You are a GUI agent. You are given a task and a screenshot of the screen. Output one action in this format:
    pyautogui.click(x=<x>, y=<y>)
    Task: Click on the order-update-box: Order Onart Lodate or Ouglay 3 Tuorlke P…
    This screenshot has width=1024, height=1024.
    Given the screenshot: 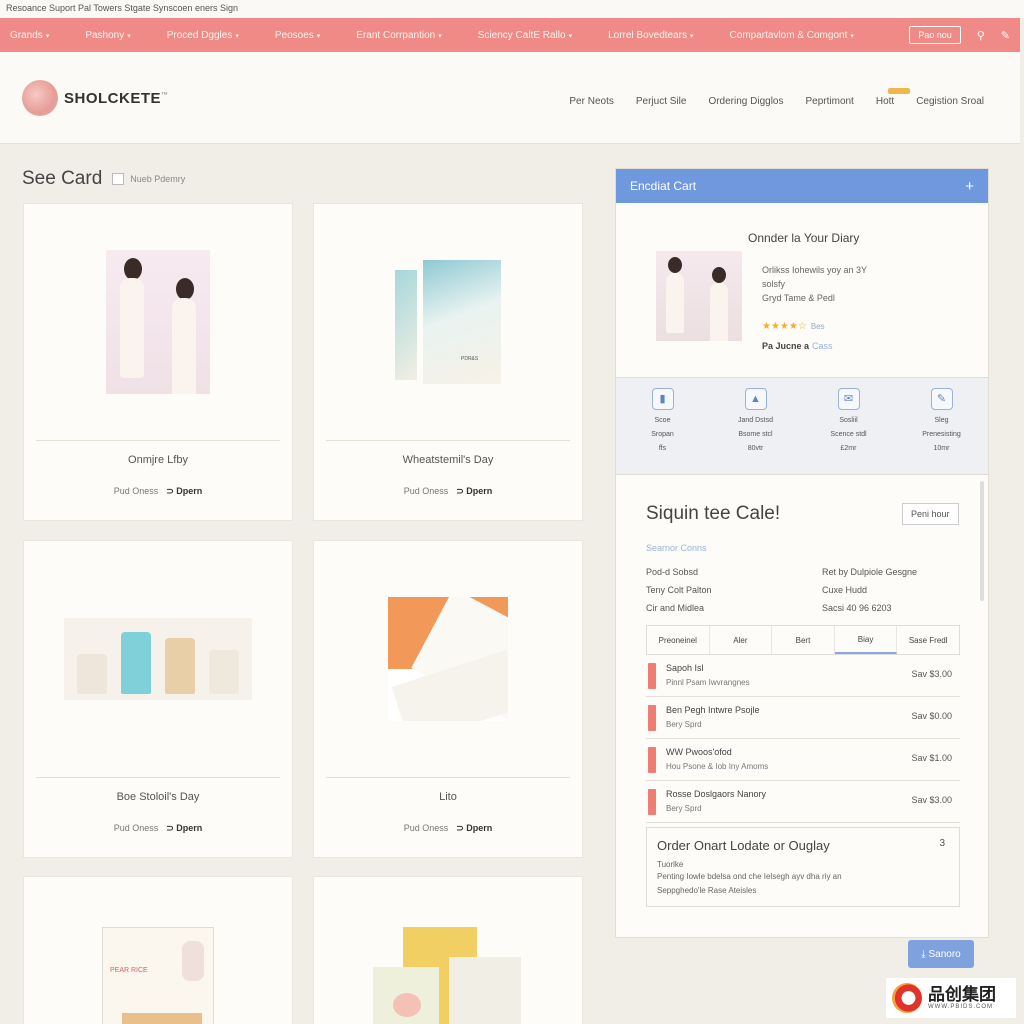 What is the action you would take?
    pyautogui.click(x=803, y=867)
    